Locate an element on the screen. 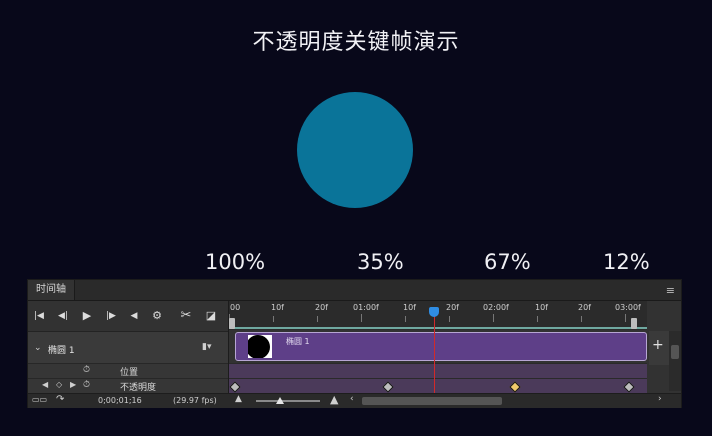 This screenshot has width=712, height=436. position-track is located at coordinates (438, 371).